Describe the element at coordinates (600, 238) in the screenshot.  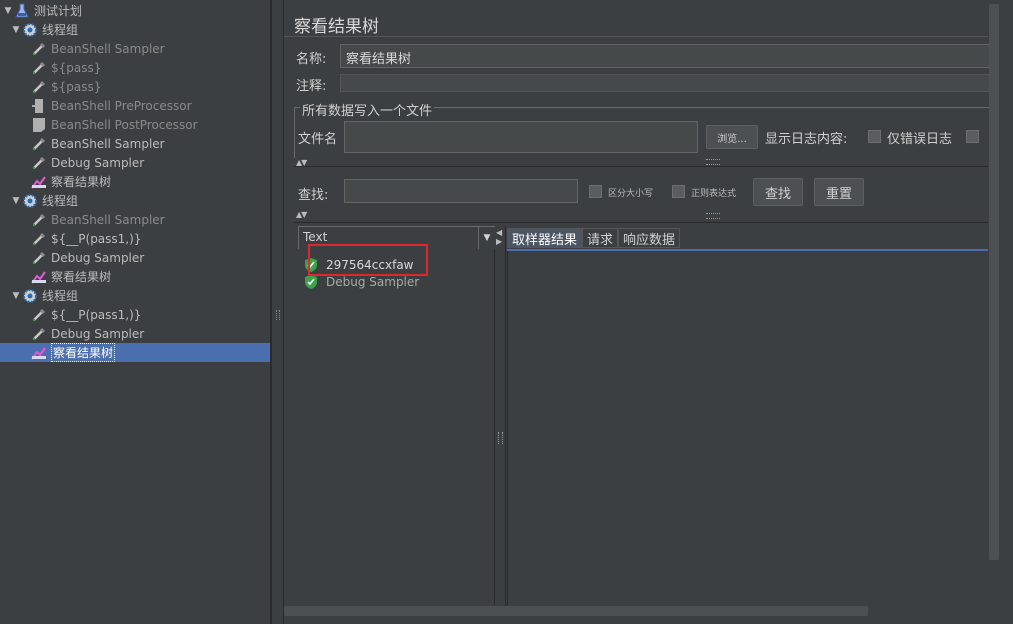
I see `tab-request: 请求` at that location.